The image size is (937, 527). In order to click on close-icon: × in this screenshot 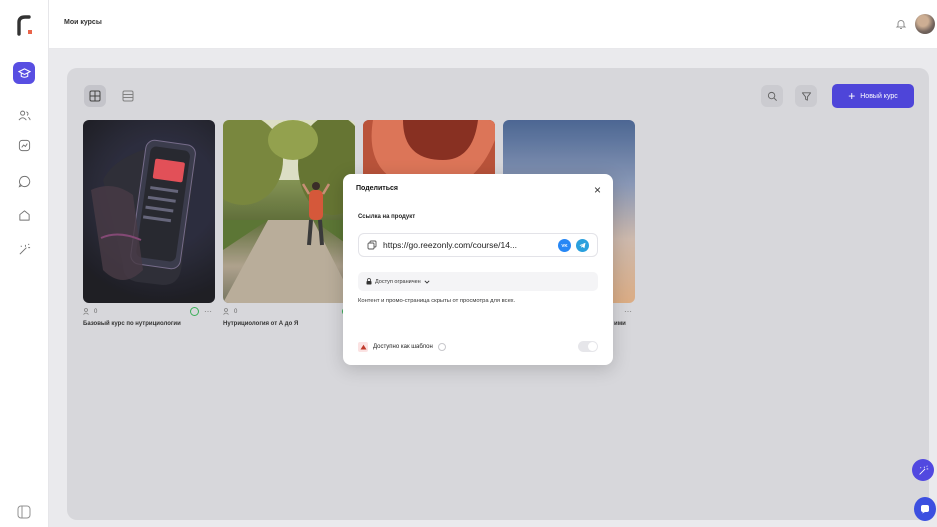, I will do `click(597, 190)`.